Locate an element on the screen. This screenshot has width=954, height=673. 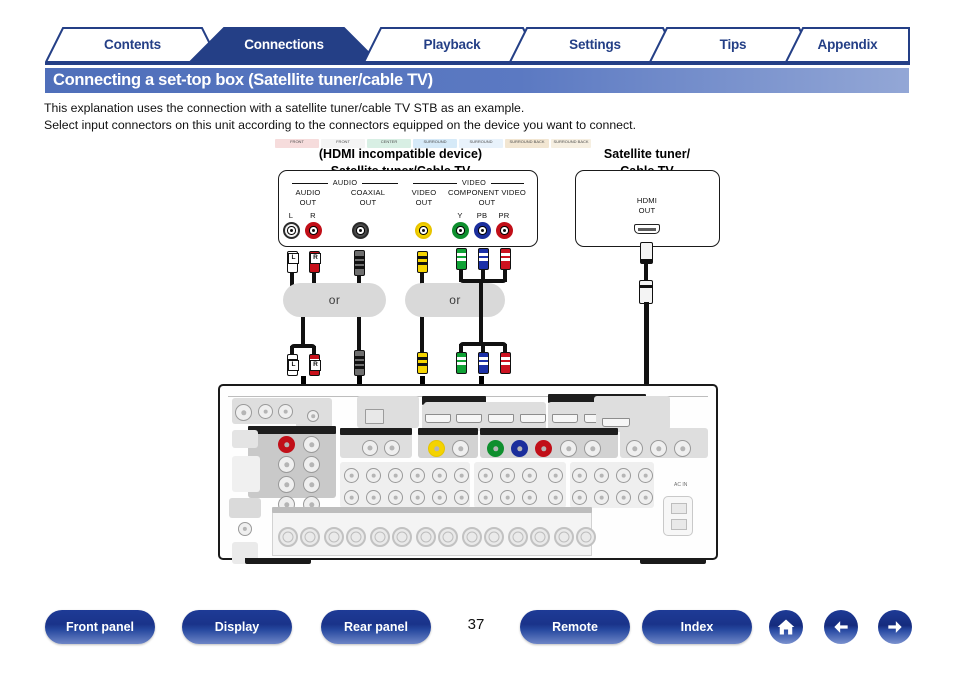
nav-front-panel-button: Front panel is located at coordinates (100, 627).